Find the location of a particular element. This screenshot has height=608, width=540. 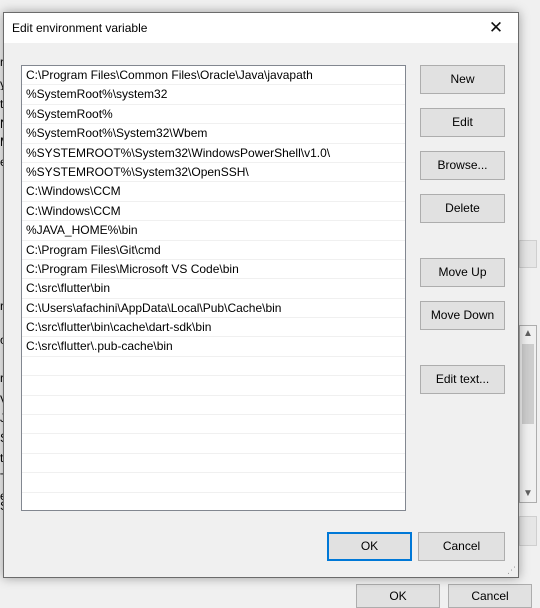

close-icon: ✕ is located at coordinates (496, 28).